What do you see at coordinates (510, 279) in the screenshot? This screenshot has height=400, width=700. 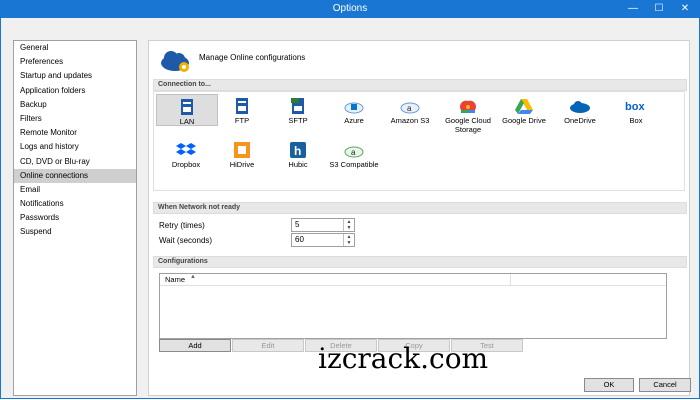 I see `column-divider` at bounding box center [510, 279].